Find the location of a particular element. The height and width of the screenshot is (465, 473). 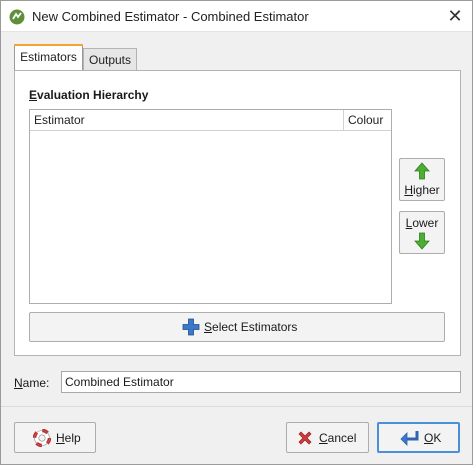

name-input is located at coordinates (261, 382).